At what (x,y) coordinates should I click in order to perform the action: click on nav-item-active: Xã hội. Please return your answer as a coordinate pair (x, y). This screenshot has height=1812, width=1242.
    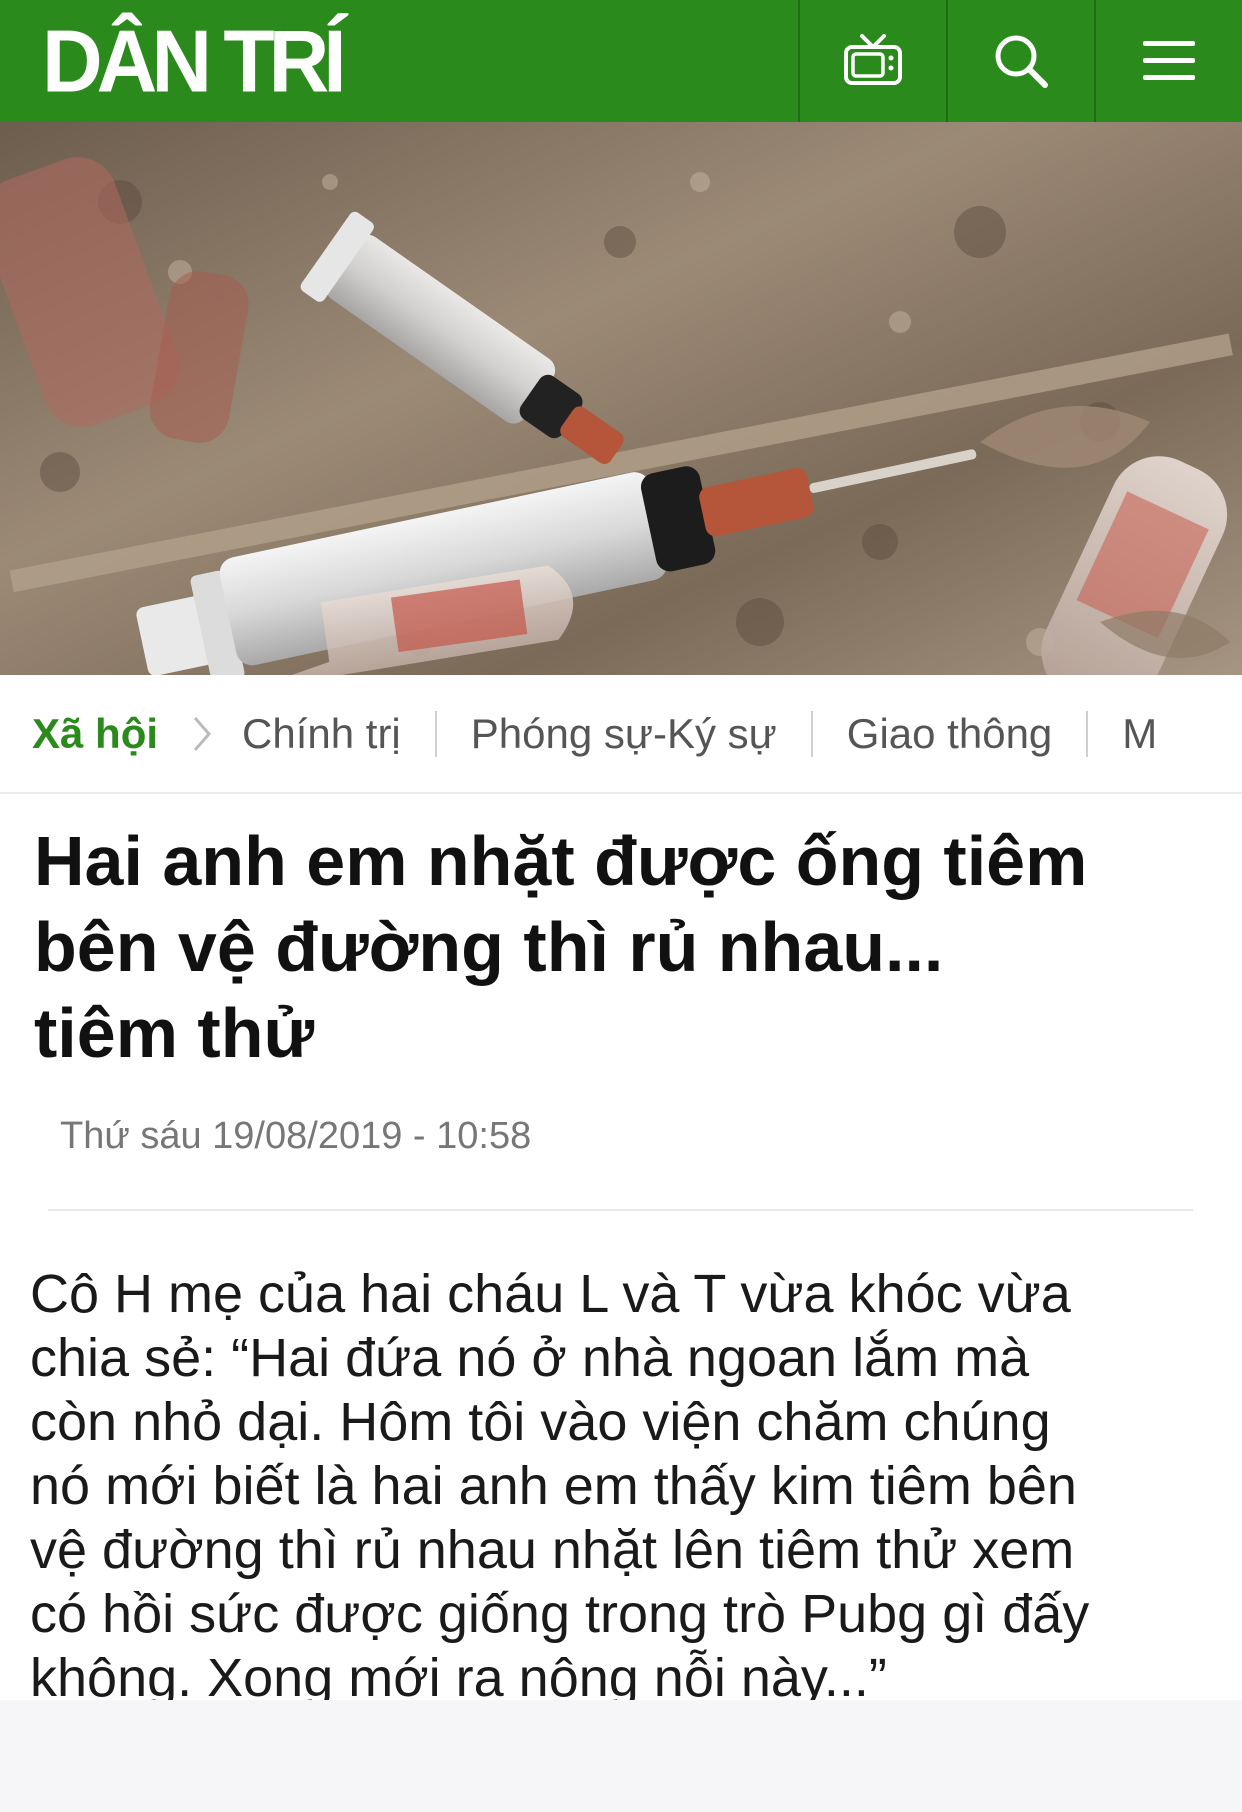
    Looking at the image, I should click on (95, 734).